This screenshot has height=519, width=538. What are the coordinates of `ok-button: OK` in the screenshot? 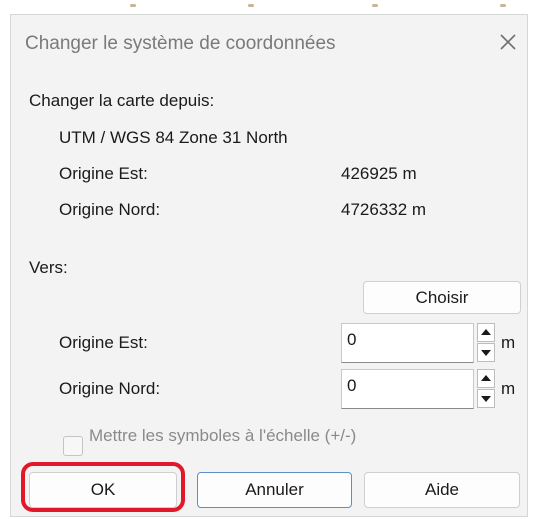 It's located at (103, 490).